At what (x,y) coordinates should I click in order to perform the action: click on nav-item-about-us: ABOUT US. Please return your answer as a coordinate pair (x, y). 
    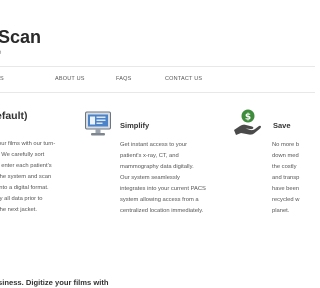
    Looking at the image, I should click on (70, 79).